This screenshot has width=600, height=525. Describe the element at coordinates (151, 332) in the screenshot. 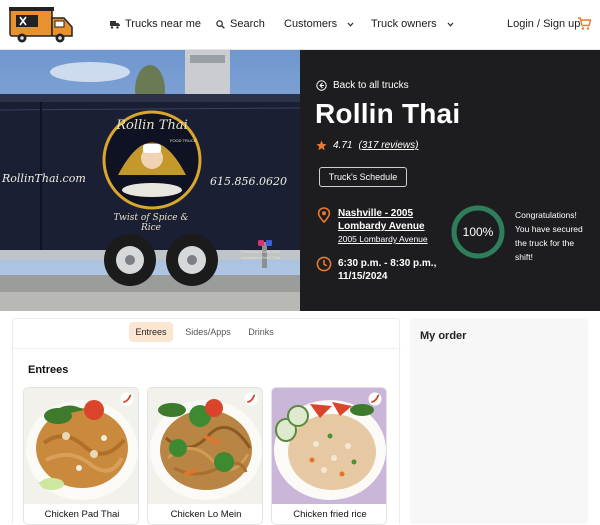

I see `tab-entrees: Entrees` at that location.